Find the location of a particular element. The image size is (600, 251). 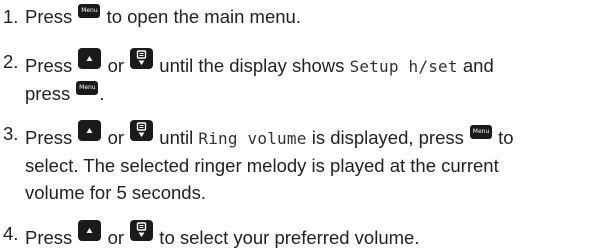

step-number: 3. is located at coordinates (11, 133).